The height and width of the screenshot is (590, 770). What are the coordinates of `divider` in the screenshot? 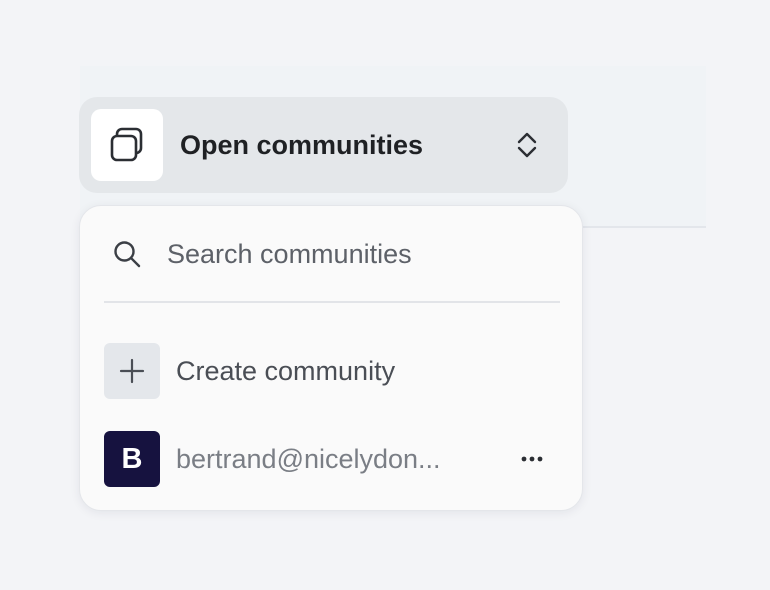 It's located at (332, 302).